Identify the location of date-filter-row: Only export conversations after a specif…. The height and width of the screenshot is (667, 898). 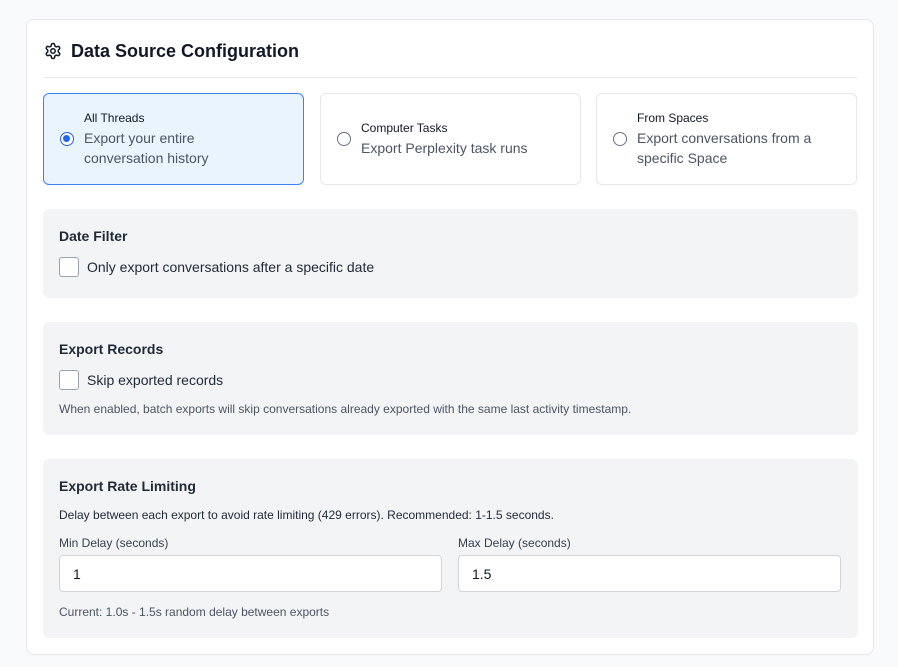
(458, 267).